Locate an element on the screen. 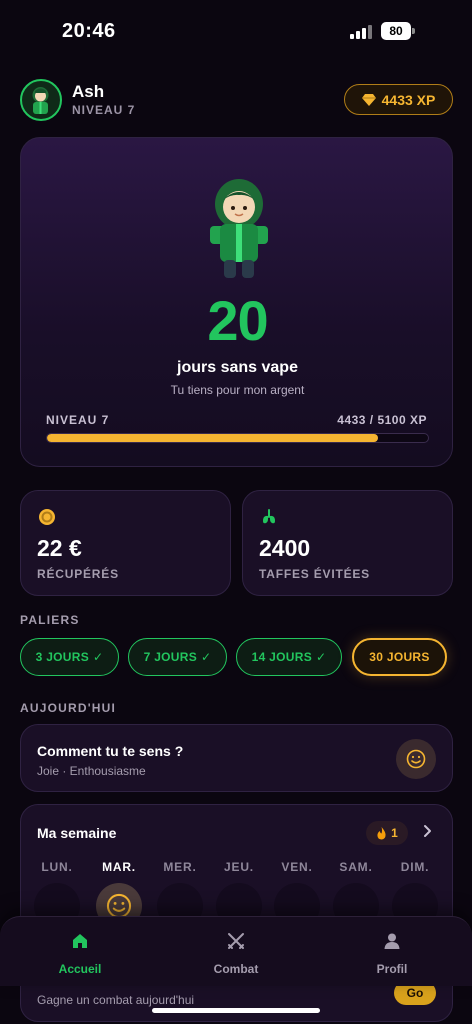  feeling-card: Comment tu te sens ? Joie · Enthousiasme is located at coordinates (236, 758).